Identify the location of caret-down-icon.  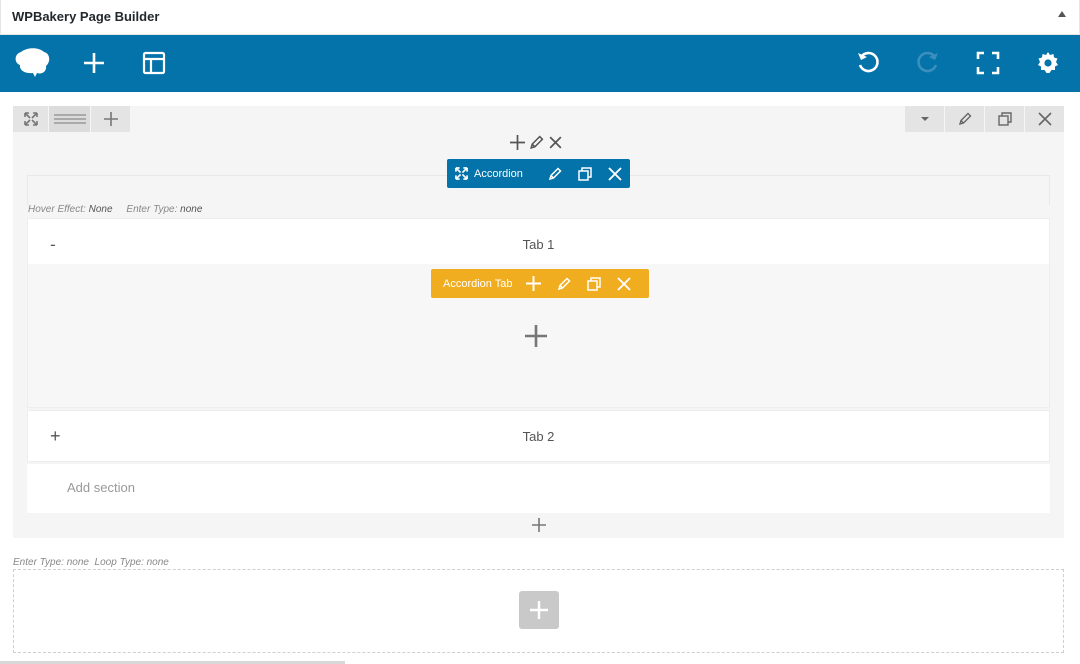
(924, 119).